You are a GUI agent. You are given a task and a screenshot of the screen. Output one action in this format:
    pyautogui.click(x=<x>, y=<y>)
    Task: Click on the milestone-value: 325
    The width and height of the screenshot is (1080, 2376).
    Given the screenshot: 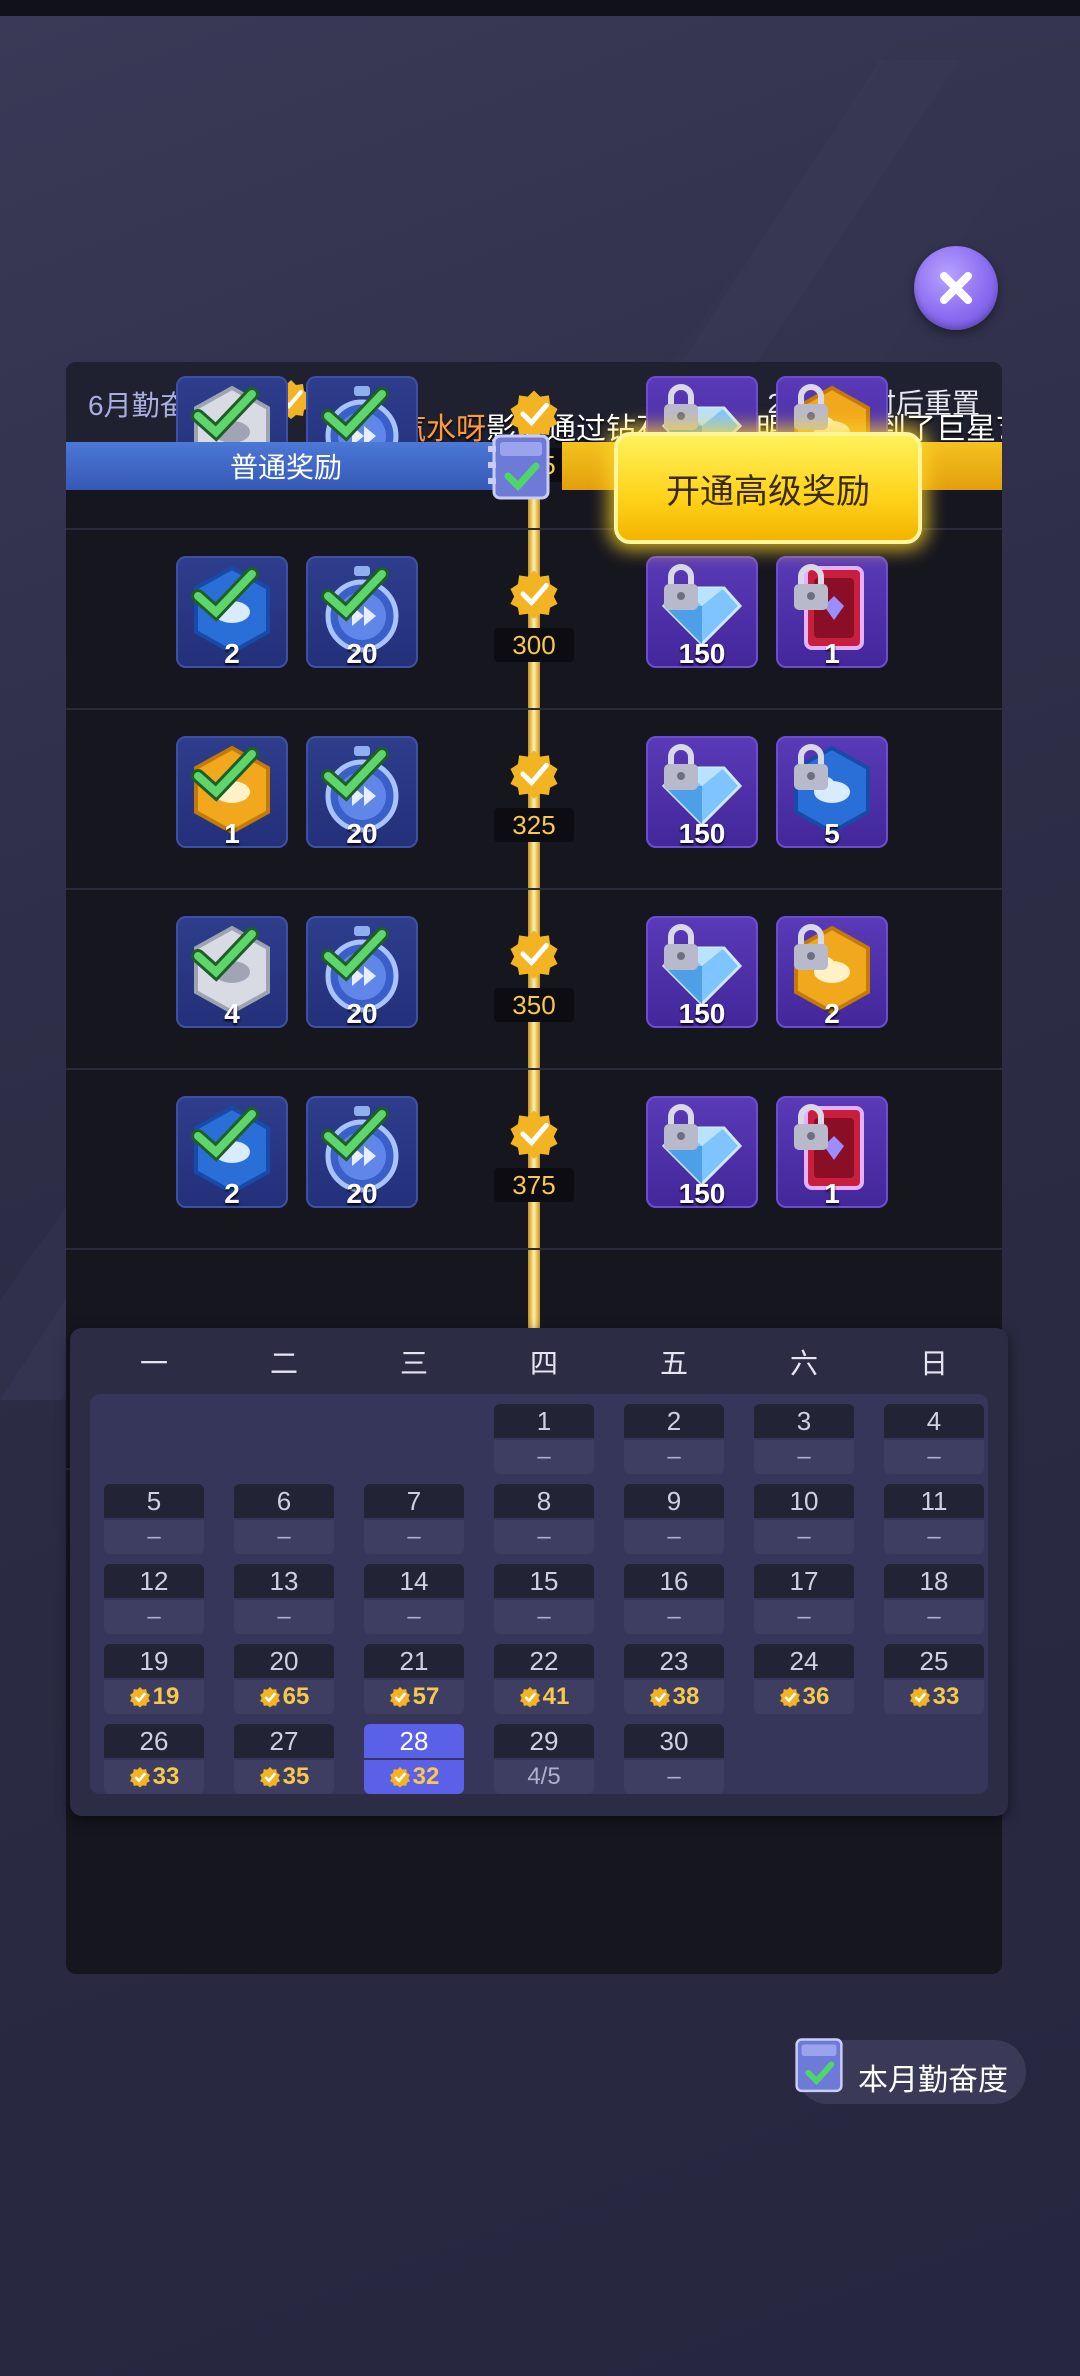 What is the action you would take?
    pyautogui.click(x=534, y=825)
    